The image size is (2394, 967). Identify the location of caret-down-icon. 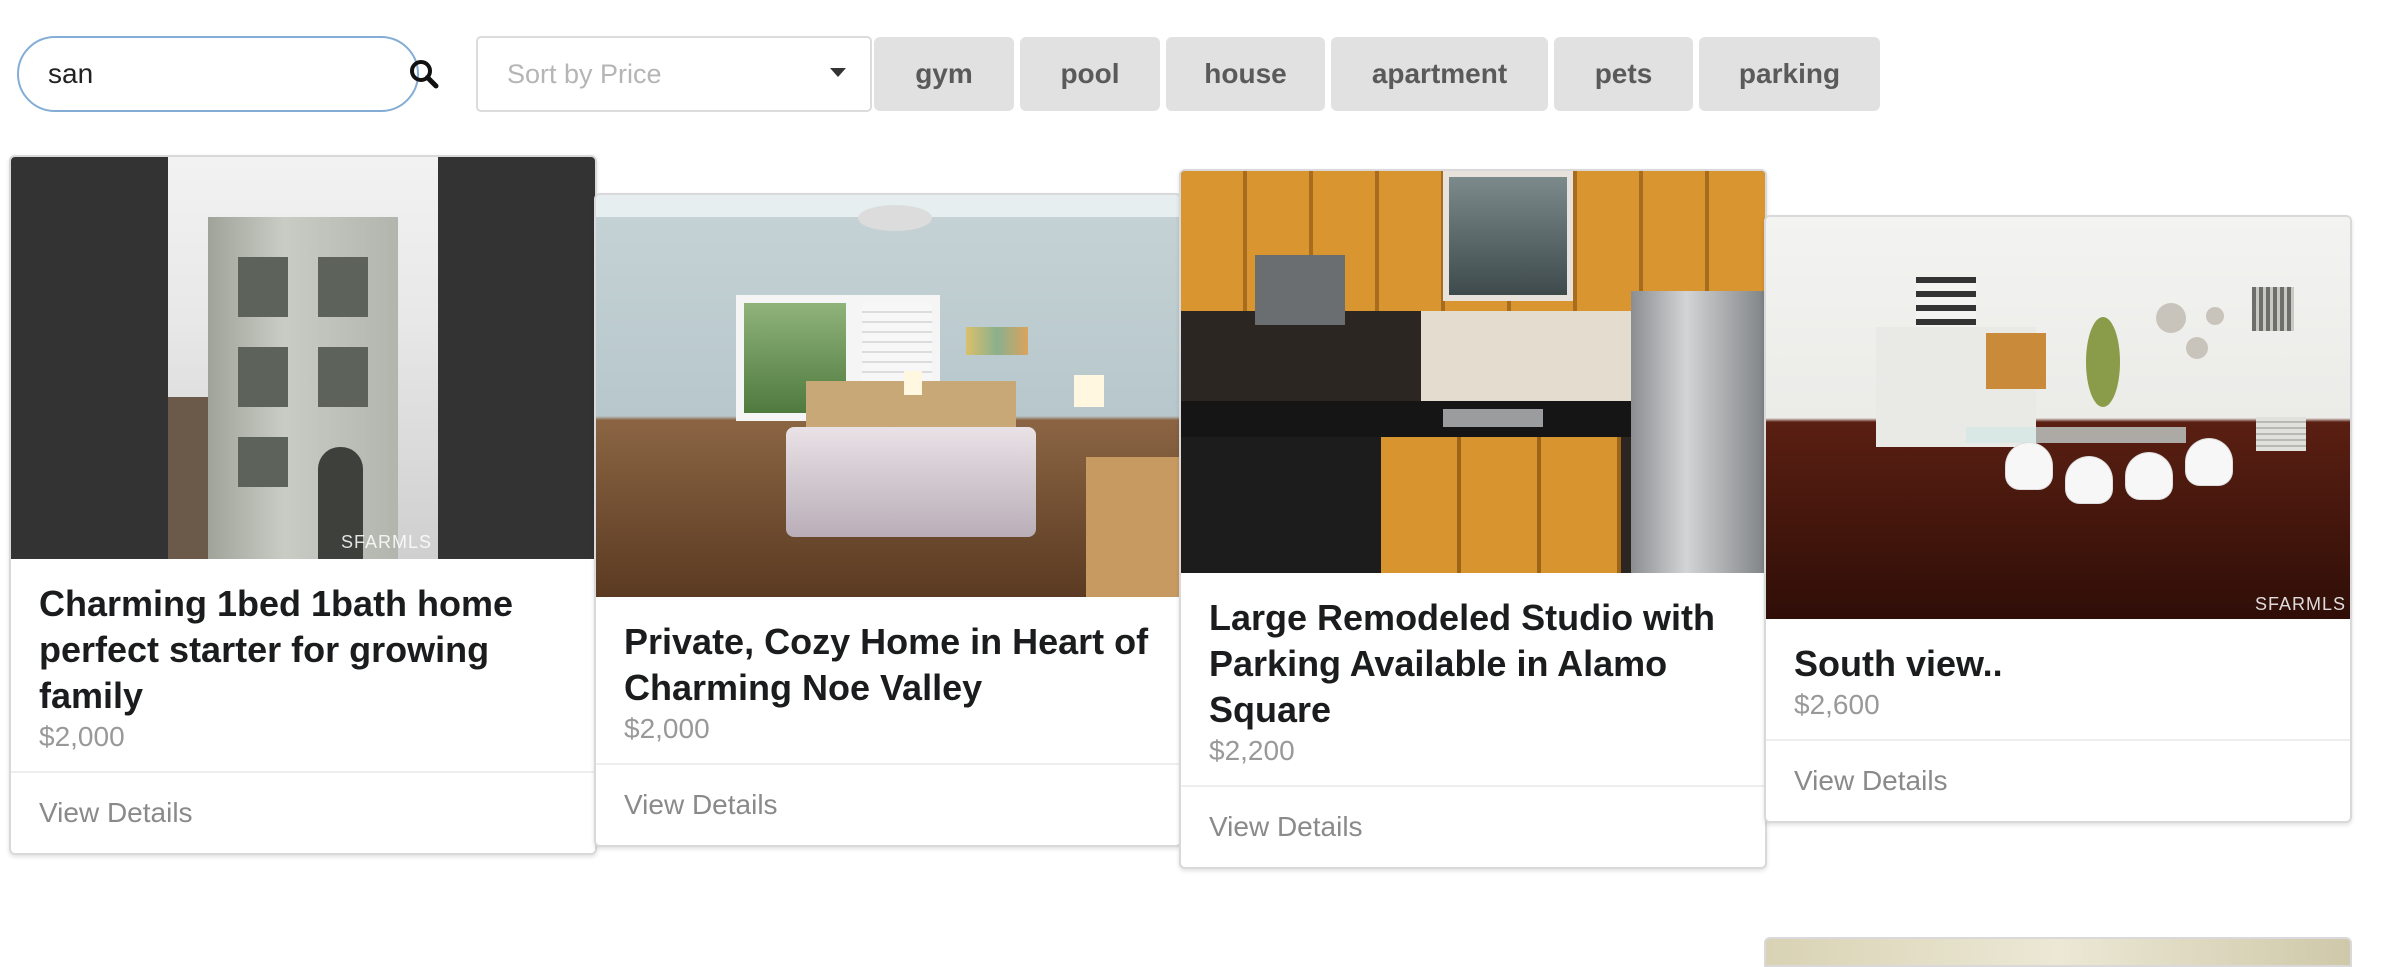
(838, 74).